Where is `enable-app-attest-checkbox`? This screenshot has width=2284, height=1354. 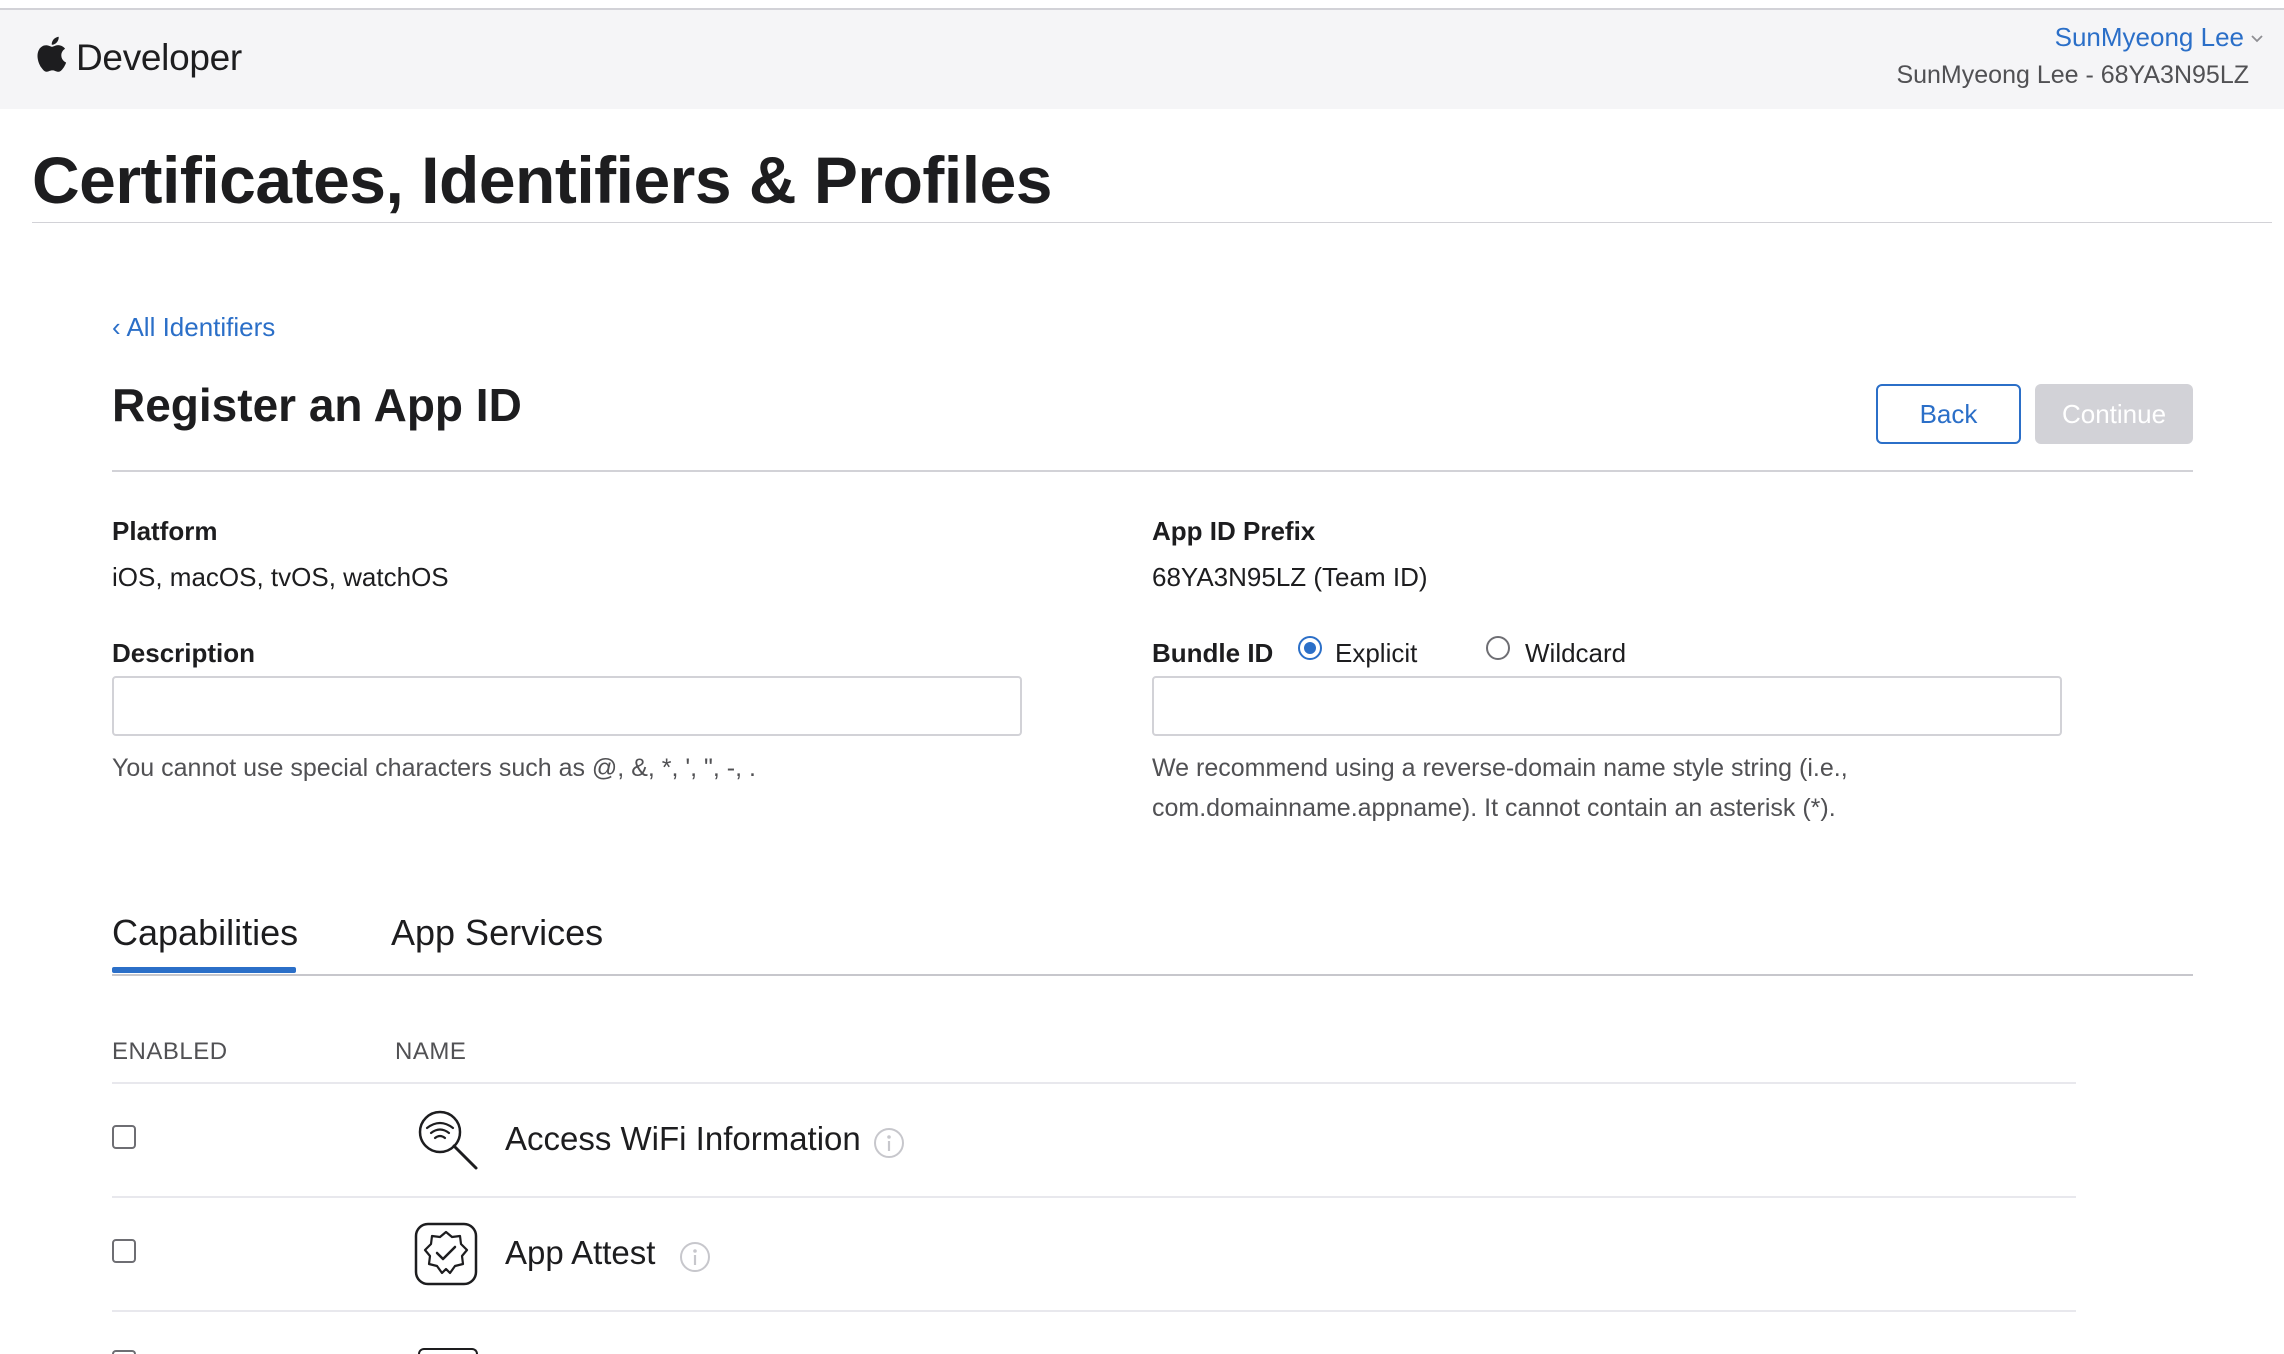 enable-app-attest-checkbox is located at coordinates (124, 1251).